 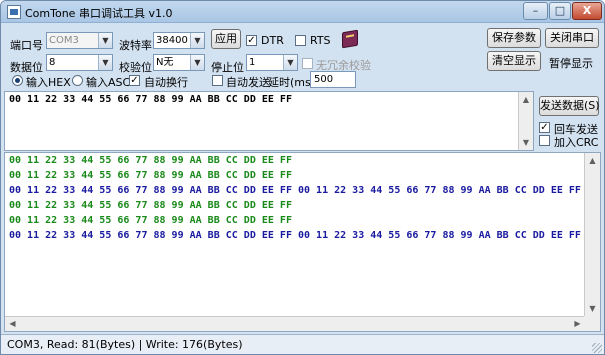 I want to click on send-scrollbar: ▲ ▼, so click(x=525, y=121).